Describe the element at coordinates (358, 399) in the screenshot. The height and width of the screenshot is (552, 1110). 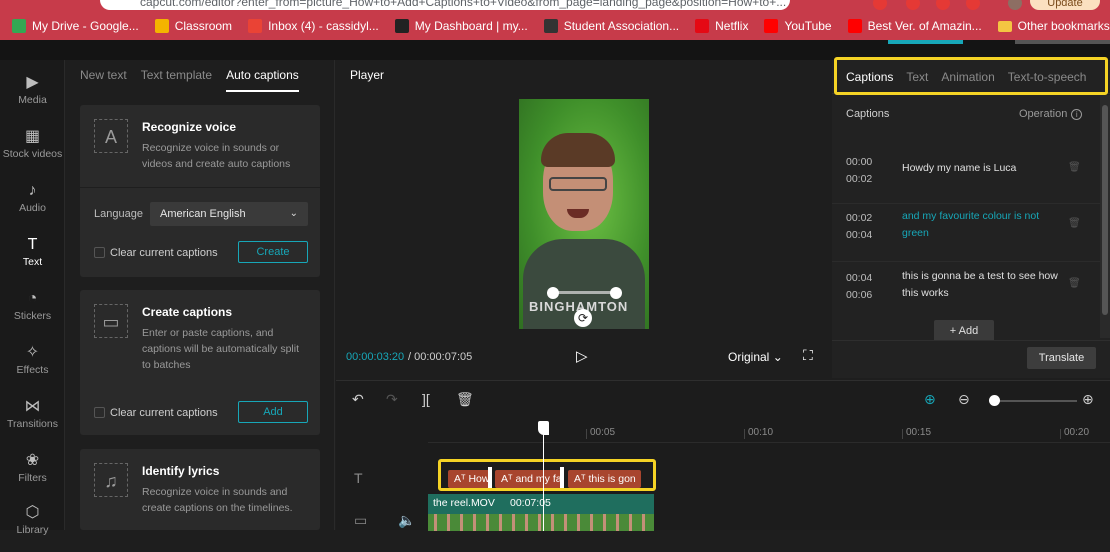
I see `undo-icon: ↶` at that location.